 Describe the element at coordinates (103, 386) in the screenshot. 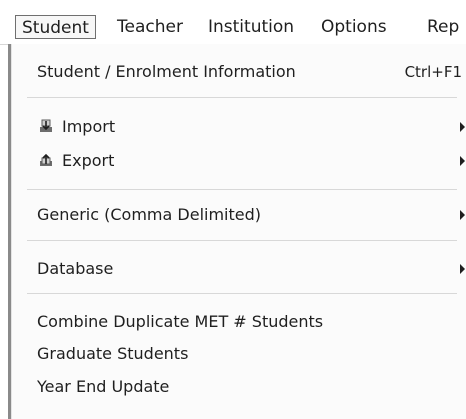

I see `menu-item-label: Year End Update` at that location.